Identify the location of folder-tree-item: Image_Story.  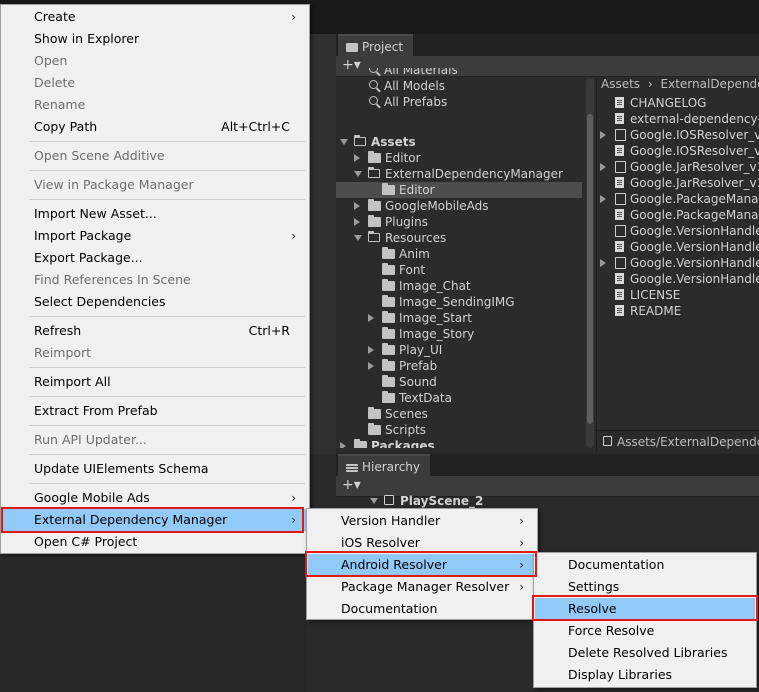
(459, 334).